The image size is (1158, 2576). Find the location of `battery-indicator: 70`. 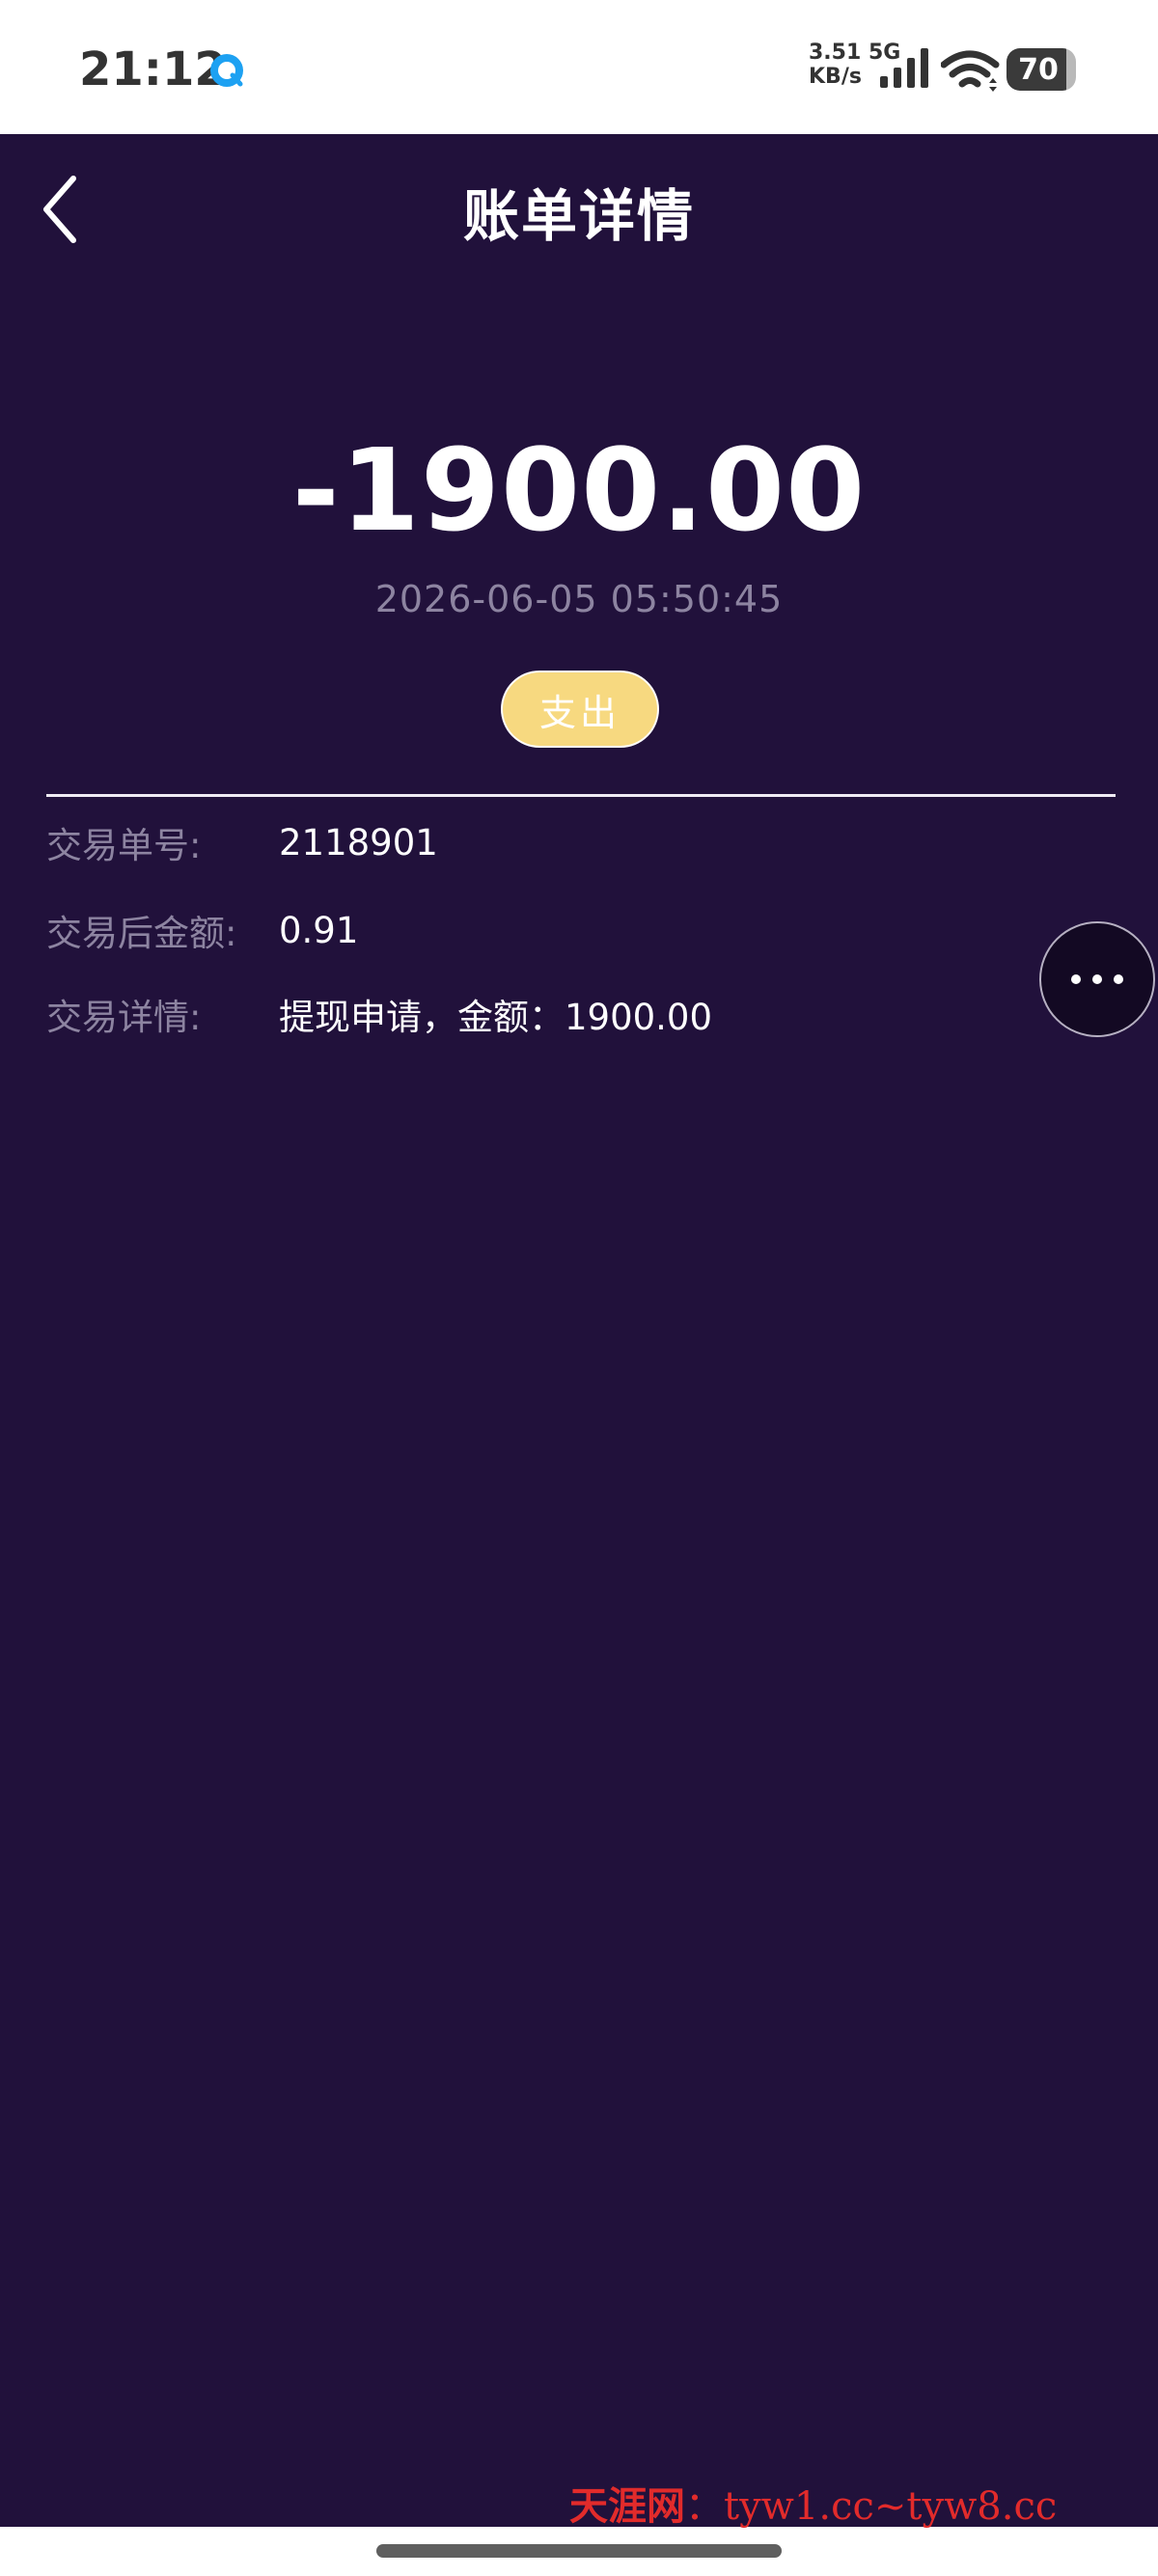

battery-indicator: 70 is located at coordinates (1041, 69).